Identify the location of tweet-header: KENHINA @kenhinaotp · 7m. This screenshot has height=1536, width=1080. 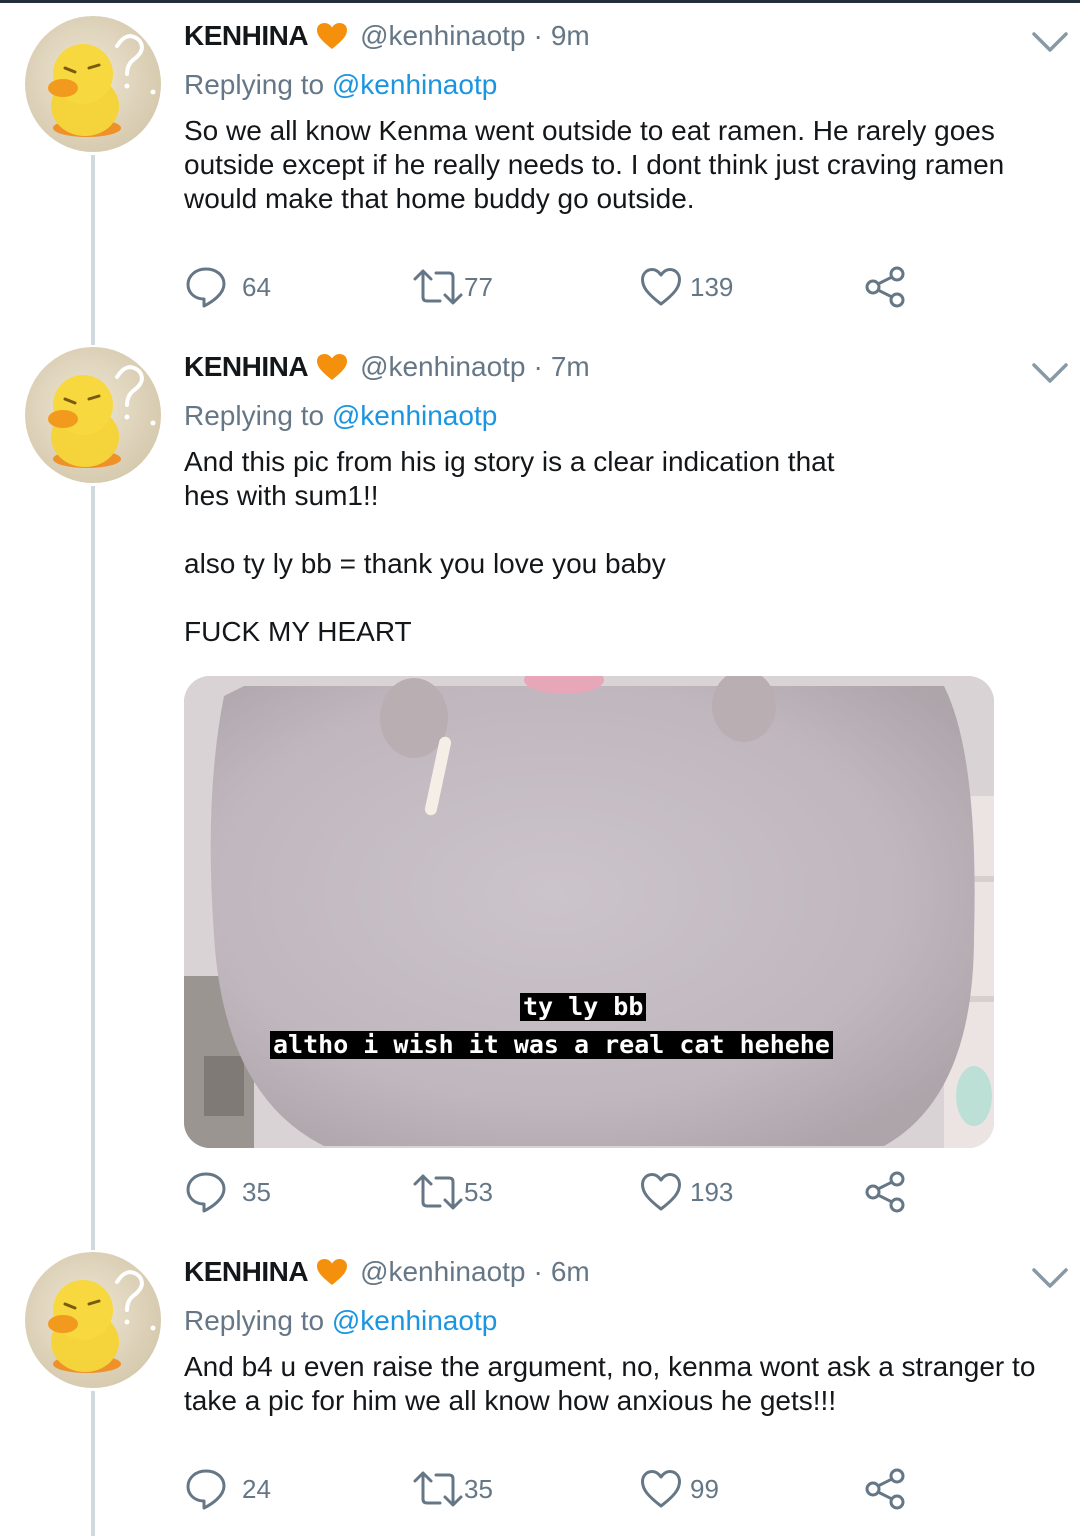
(617, 367).